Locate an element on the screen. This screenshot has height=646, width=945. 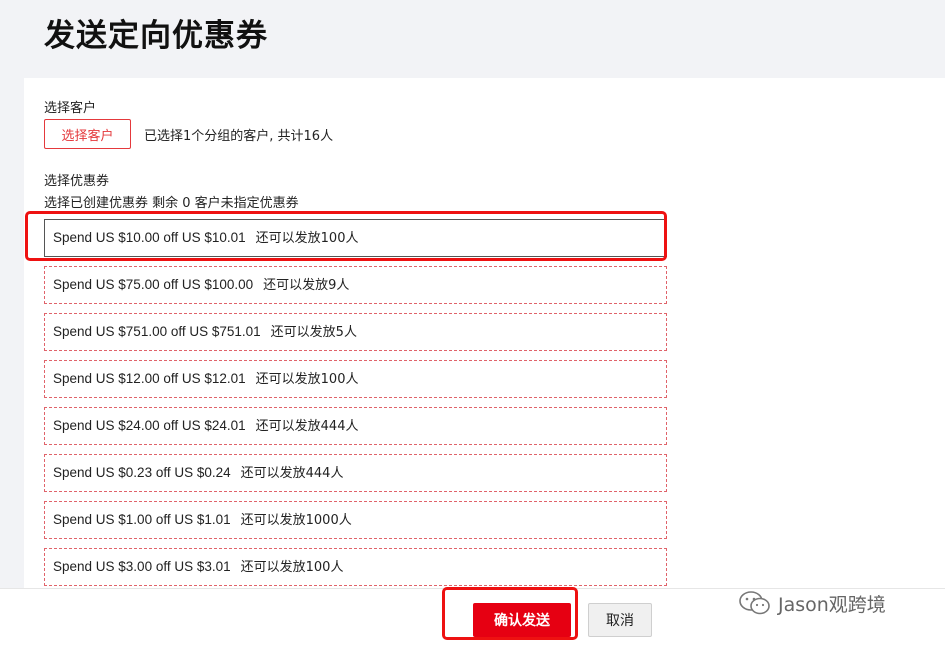
coupon-name: Spend US $24.00 off US $24.01 is located at coordinates (149, 425).